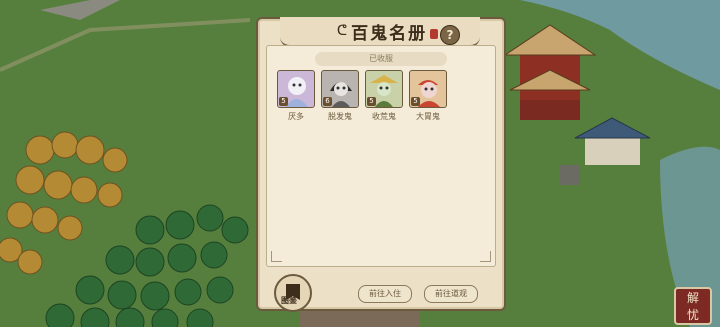  I want to click on go-stay-button: 前往入住, so click(385, 294).